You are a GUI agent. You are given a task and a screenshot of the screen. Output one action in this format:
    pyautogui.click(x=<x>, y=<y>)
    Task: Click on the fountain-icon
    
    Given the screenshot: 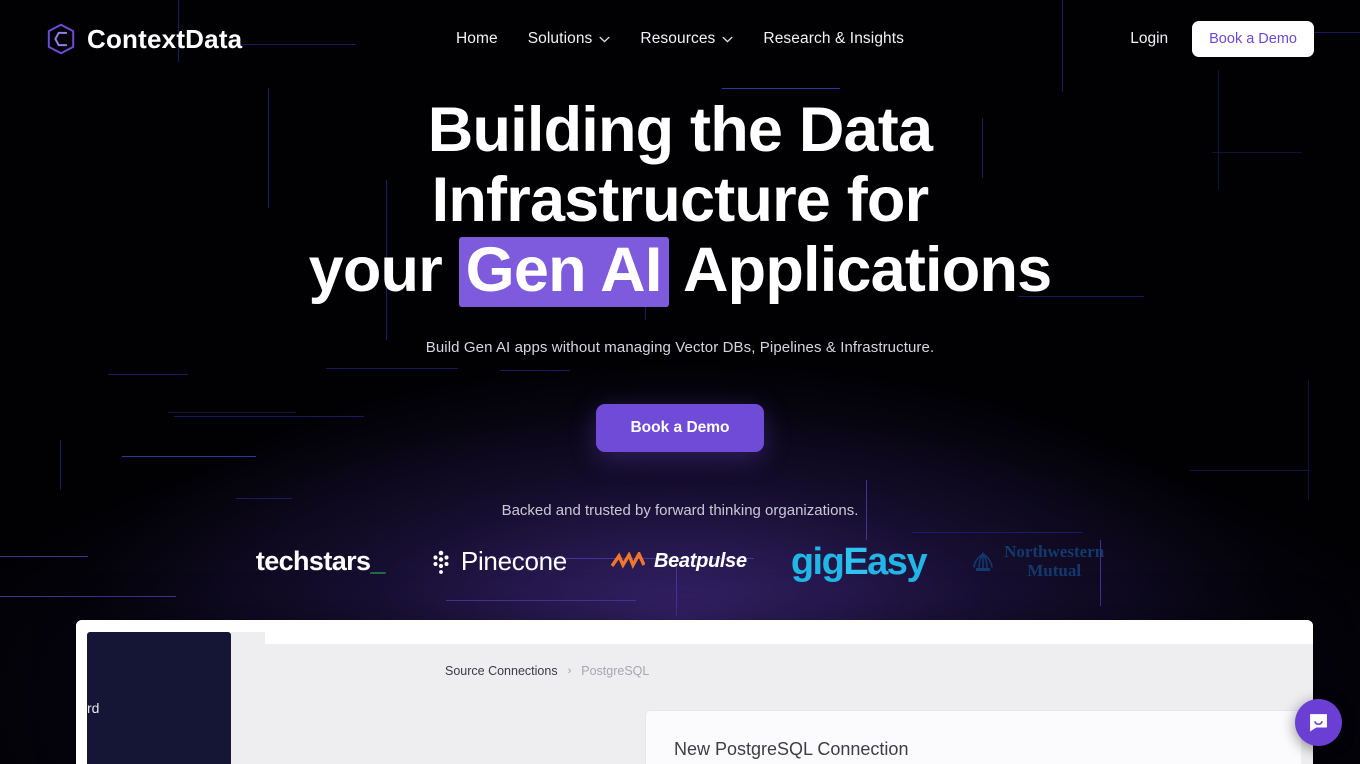 What is the action you would take?
    pyautogui.click(x=983, y=561)
    